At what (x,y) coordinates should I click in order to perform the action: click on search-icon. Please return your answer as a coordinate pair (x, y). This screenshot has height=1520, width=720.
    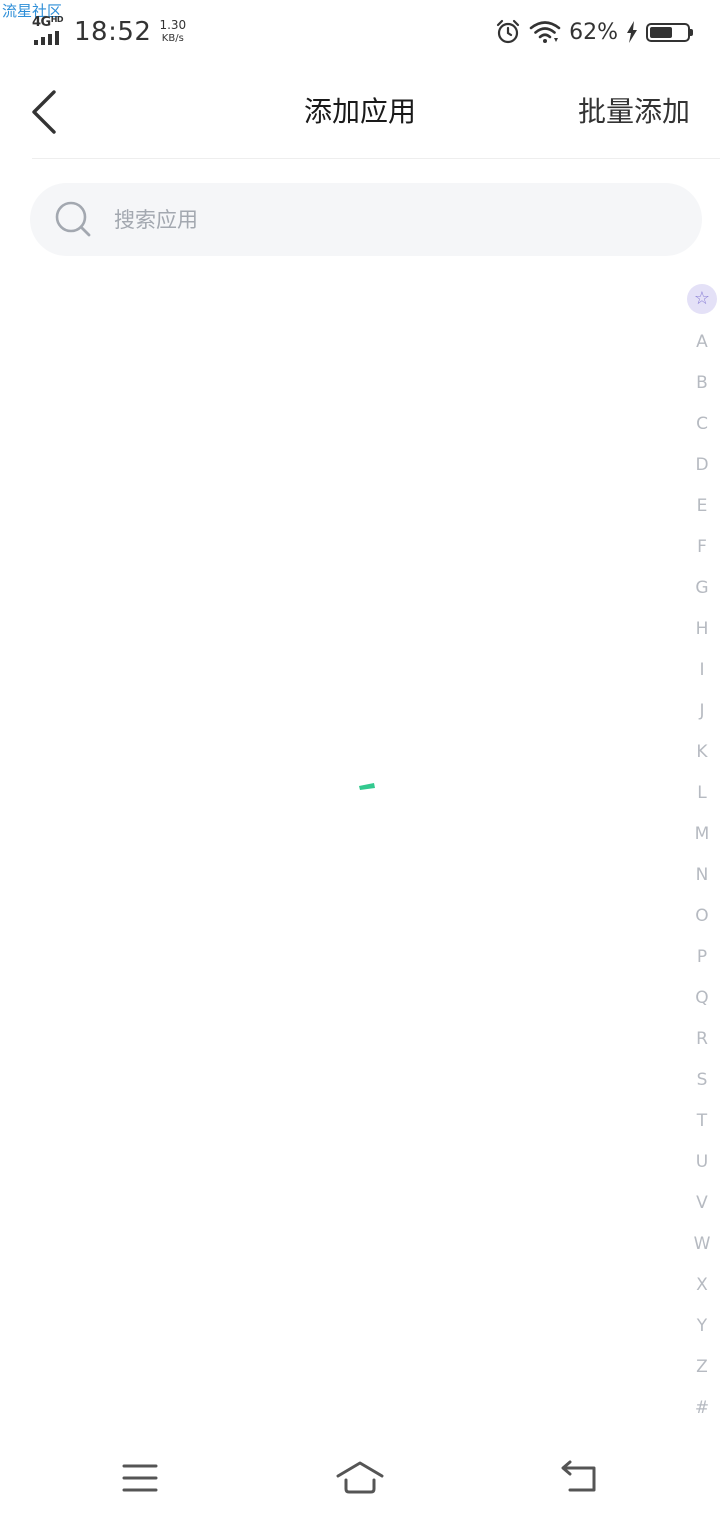
    Looking at the image, I should click on (73, 218).